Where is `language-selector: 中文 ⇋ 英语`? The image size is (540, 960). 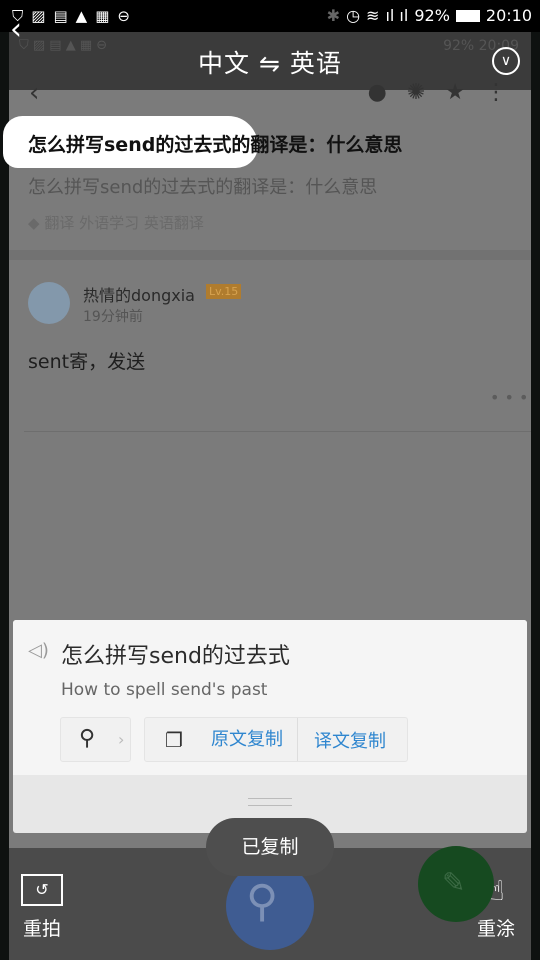
language-selector: 中文 ⇋ 英语 is located at coordinates (270, 62).